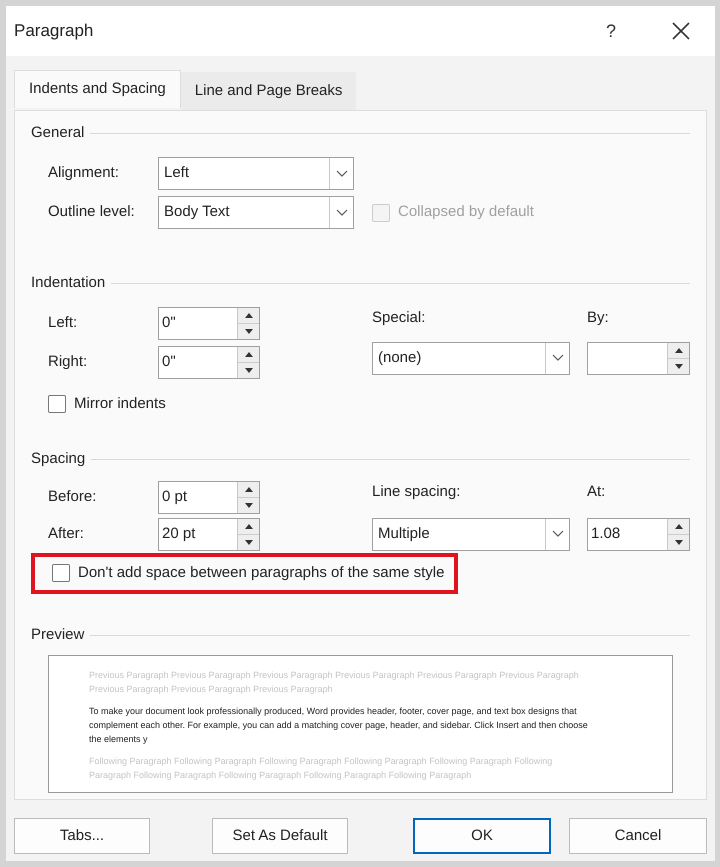  Describe the element at coordinates (280, 836) in the screenshot. I see `dialog-button: Set As Default` at that location.